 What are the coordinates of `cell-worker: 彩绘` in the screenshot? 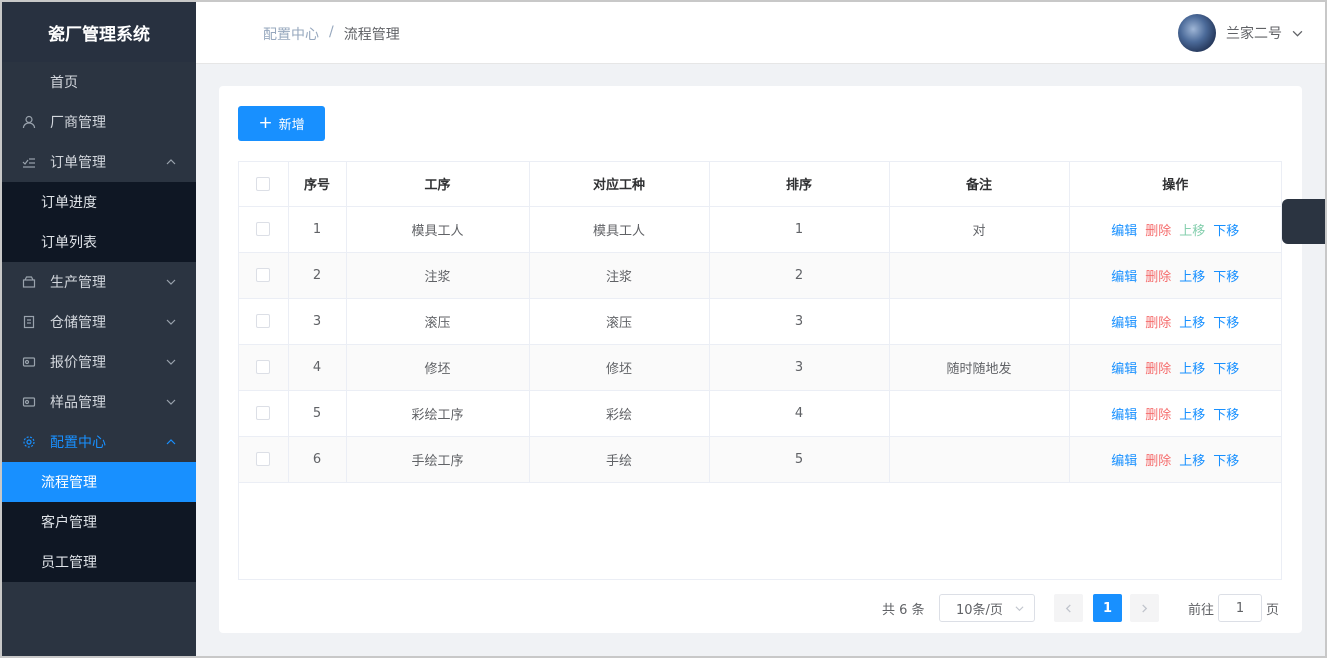 It's located at (619, 413).